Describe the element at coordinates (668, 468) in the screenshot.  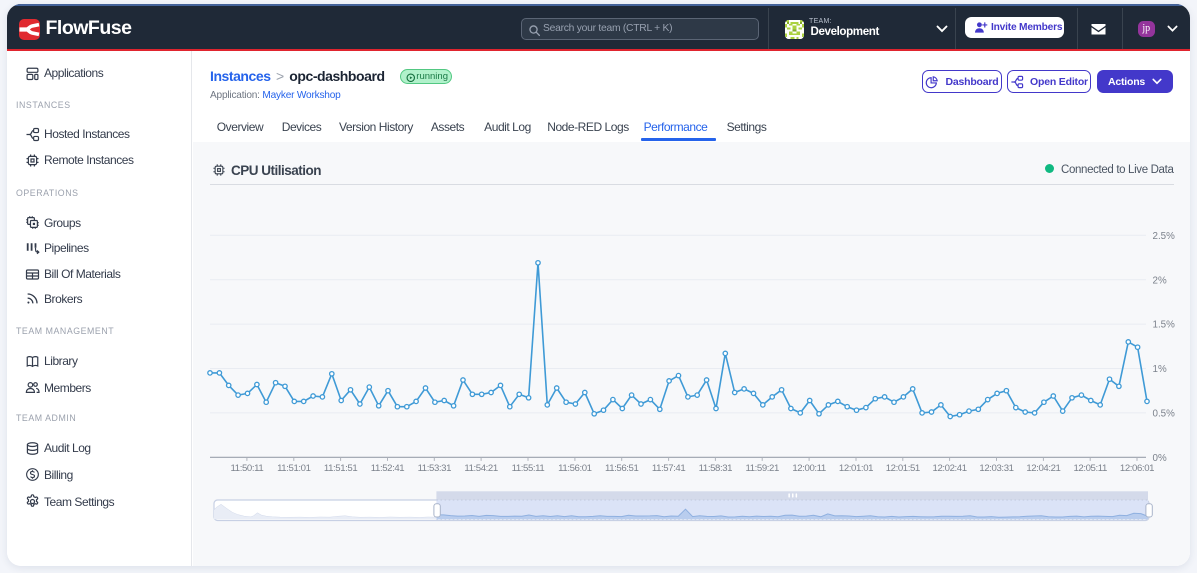
I see `svg-text: 11:57:41` at that location.